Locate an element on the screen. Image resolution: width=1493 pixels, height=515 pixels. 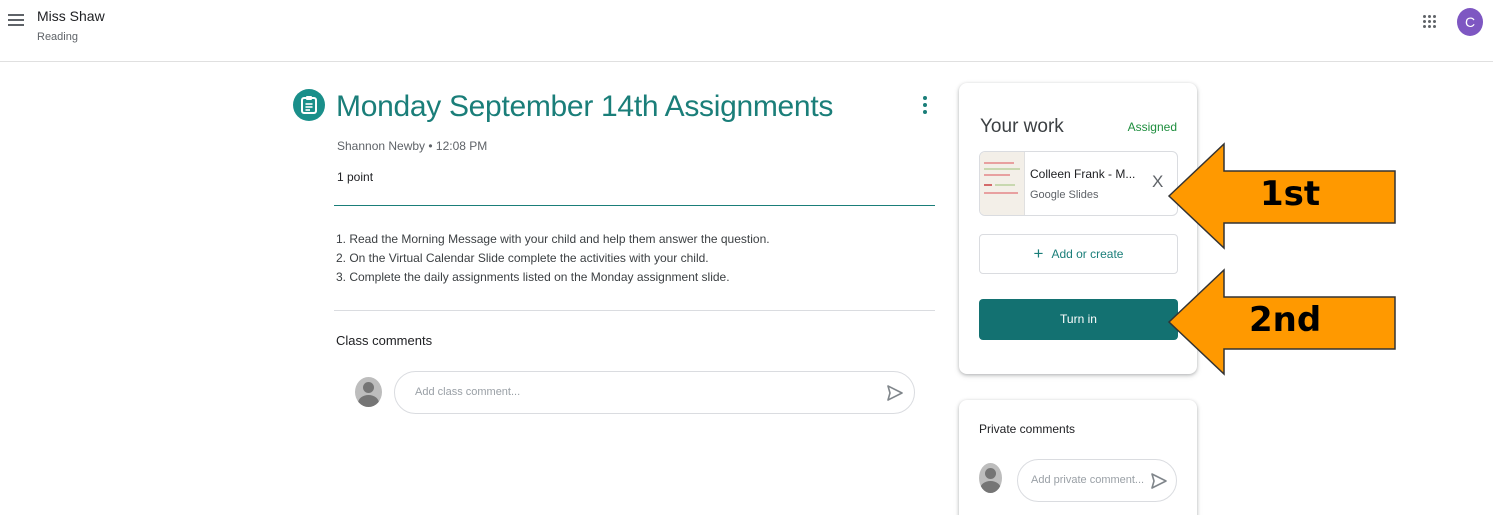
your-work-title: Your work is located at coordinates (1022, 126).